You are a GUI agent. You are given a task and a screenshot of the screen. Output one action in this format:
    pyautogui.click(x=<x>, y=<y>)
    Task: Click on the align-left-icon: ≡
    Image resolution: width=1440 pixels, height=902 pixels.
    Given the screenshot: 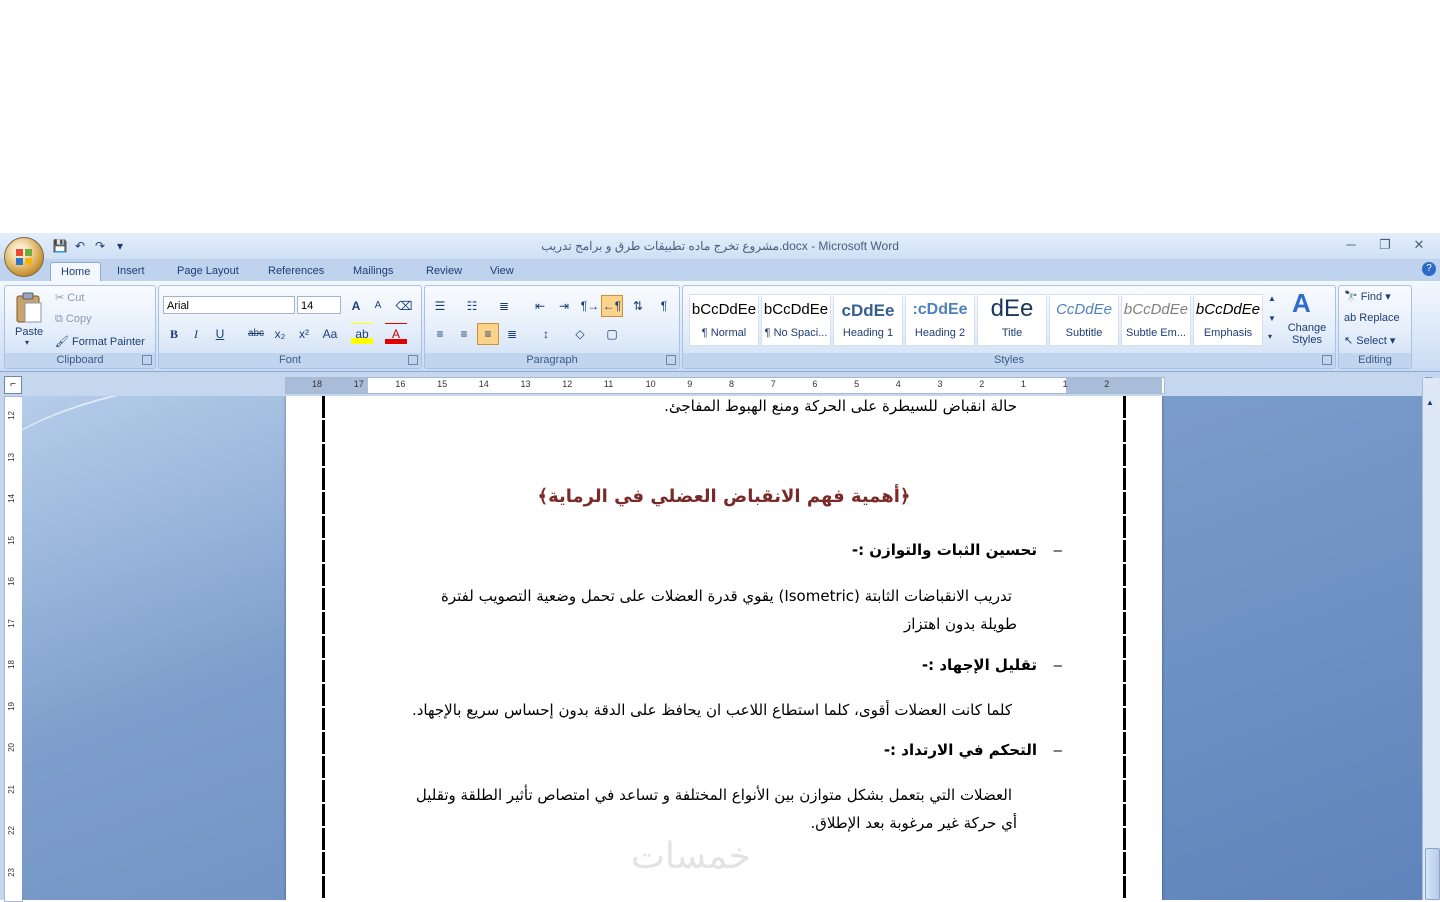 What is the action you would take?
    pyautogui.click(x=440, y=334)
    